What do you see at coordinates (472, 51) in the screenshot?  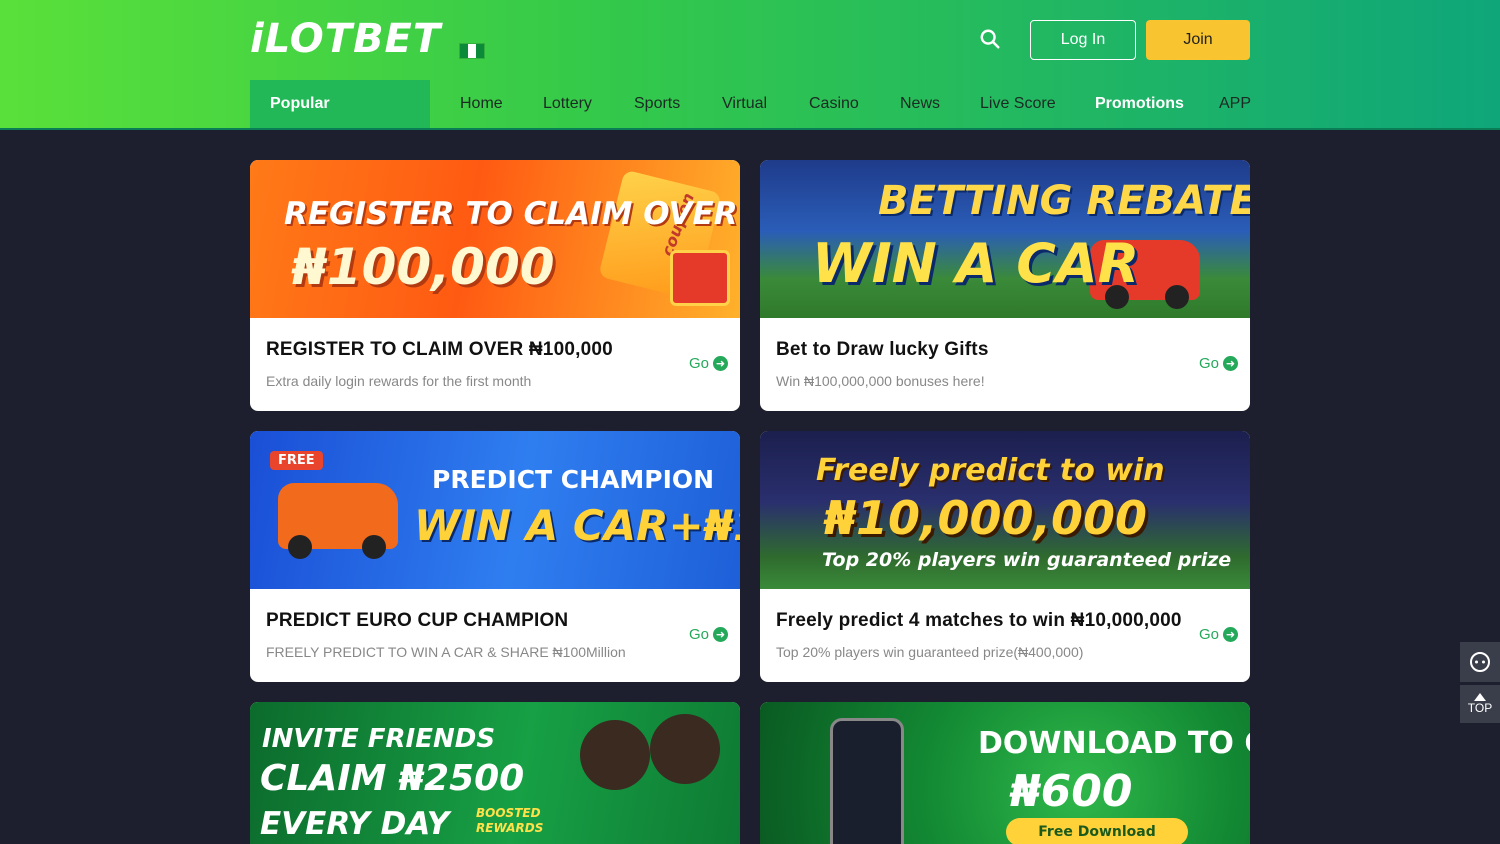 I see `nigeria-flag-icon` at bounding box center [472, 51].